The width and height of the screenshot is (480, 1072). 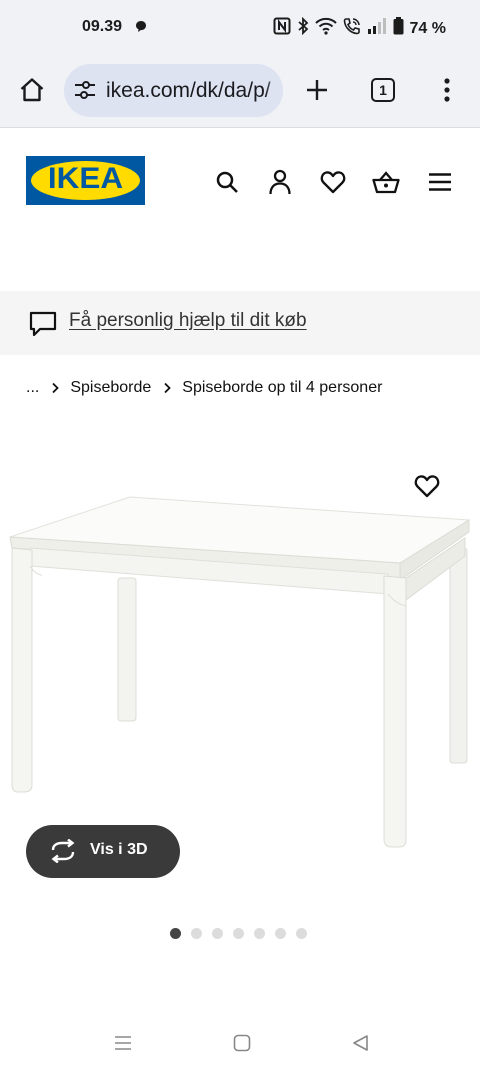 I want to click on nfc-icon, so click(x=282, y=28).